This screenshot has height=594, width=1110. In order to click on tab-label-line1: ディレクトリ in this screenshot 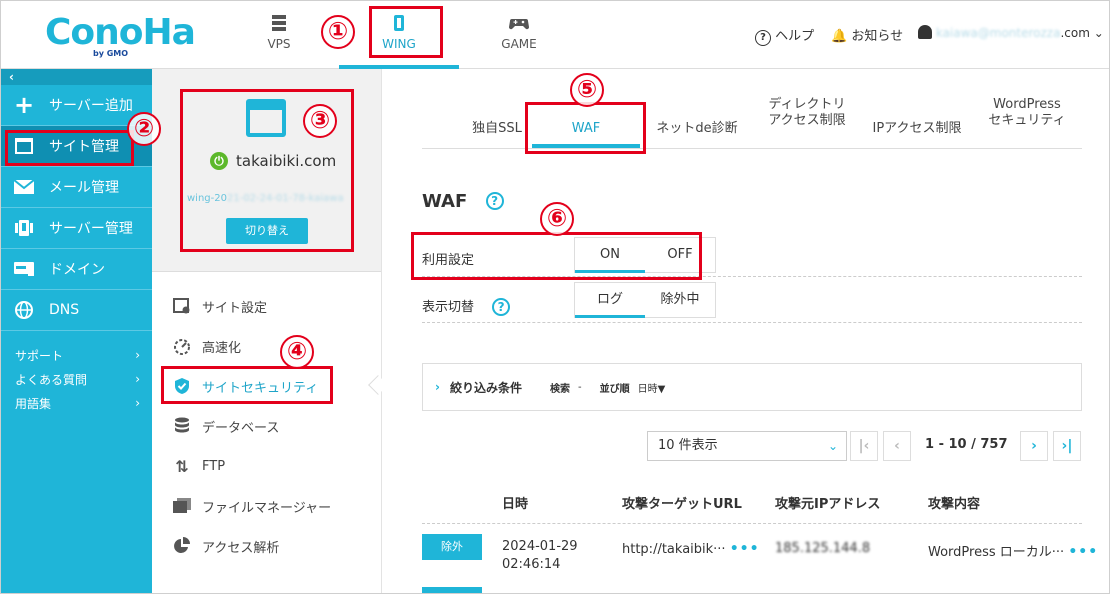, I will do `click(807, 104)`.